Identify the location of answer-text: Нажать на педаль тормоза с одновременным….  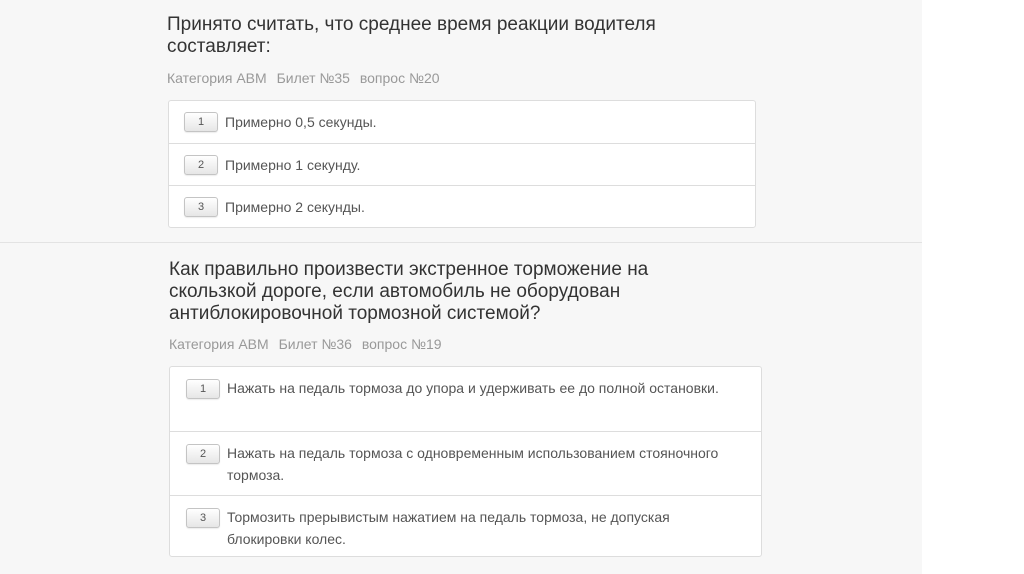
(473, 464).